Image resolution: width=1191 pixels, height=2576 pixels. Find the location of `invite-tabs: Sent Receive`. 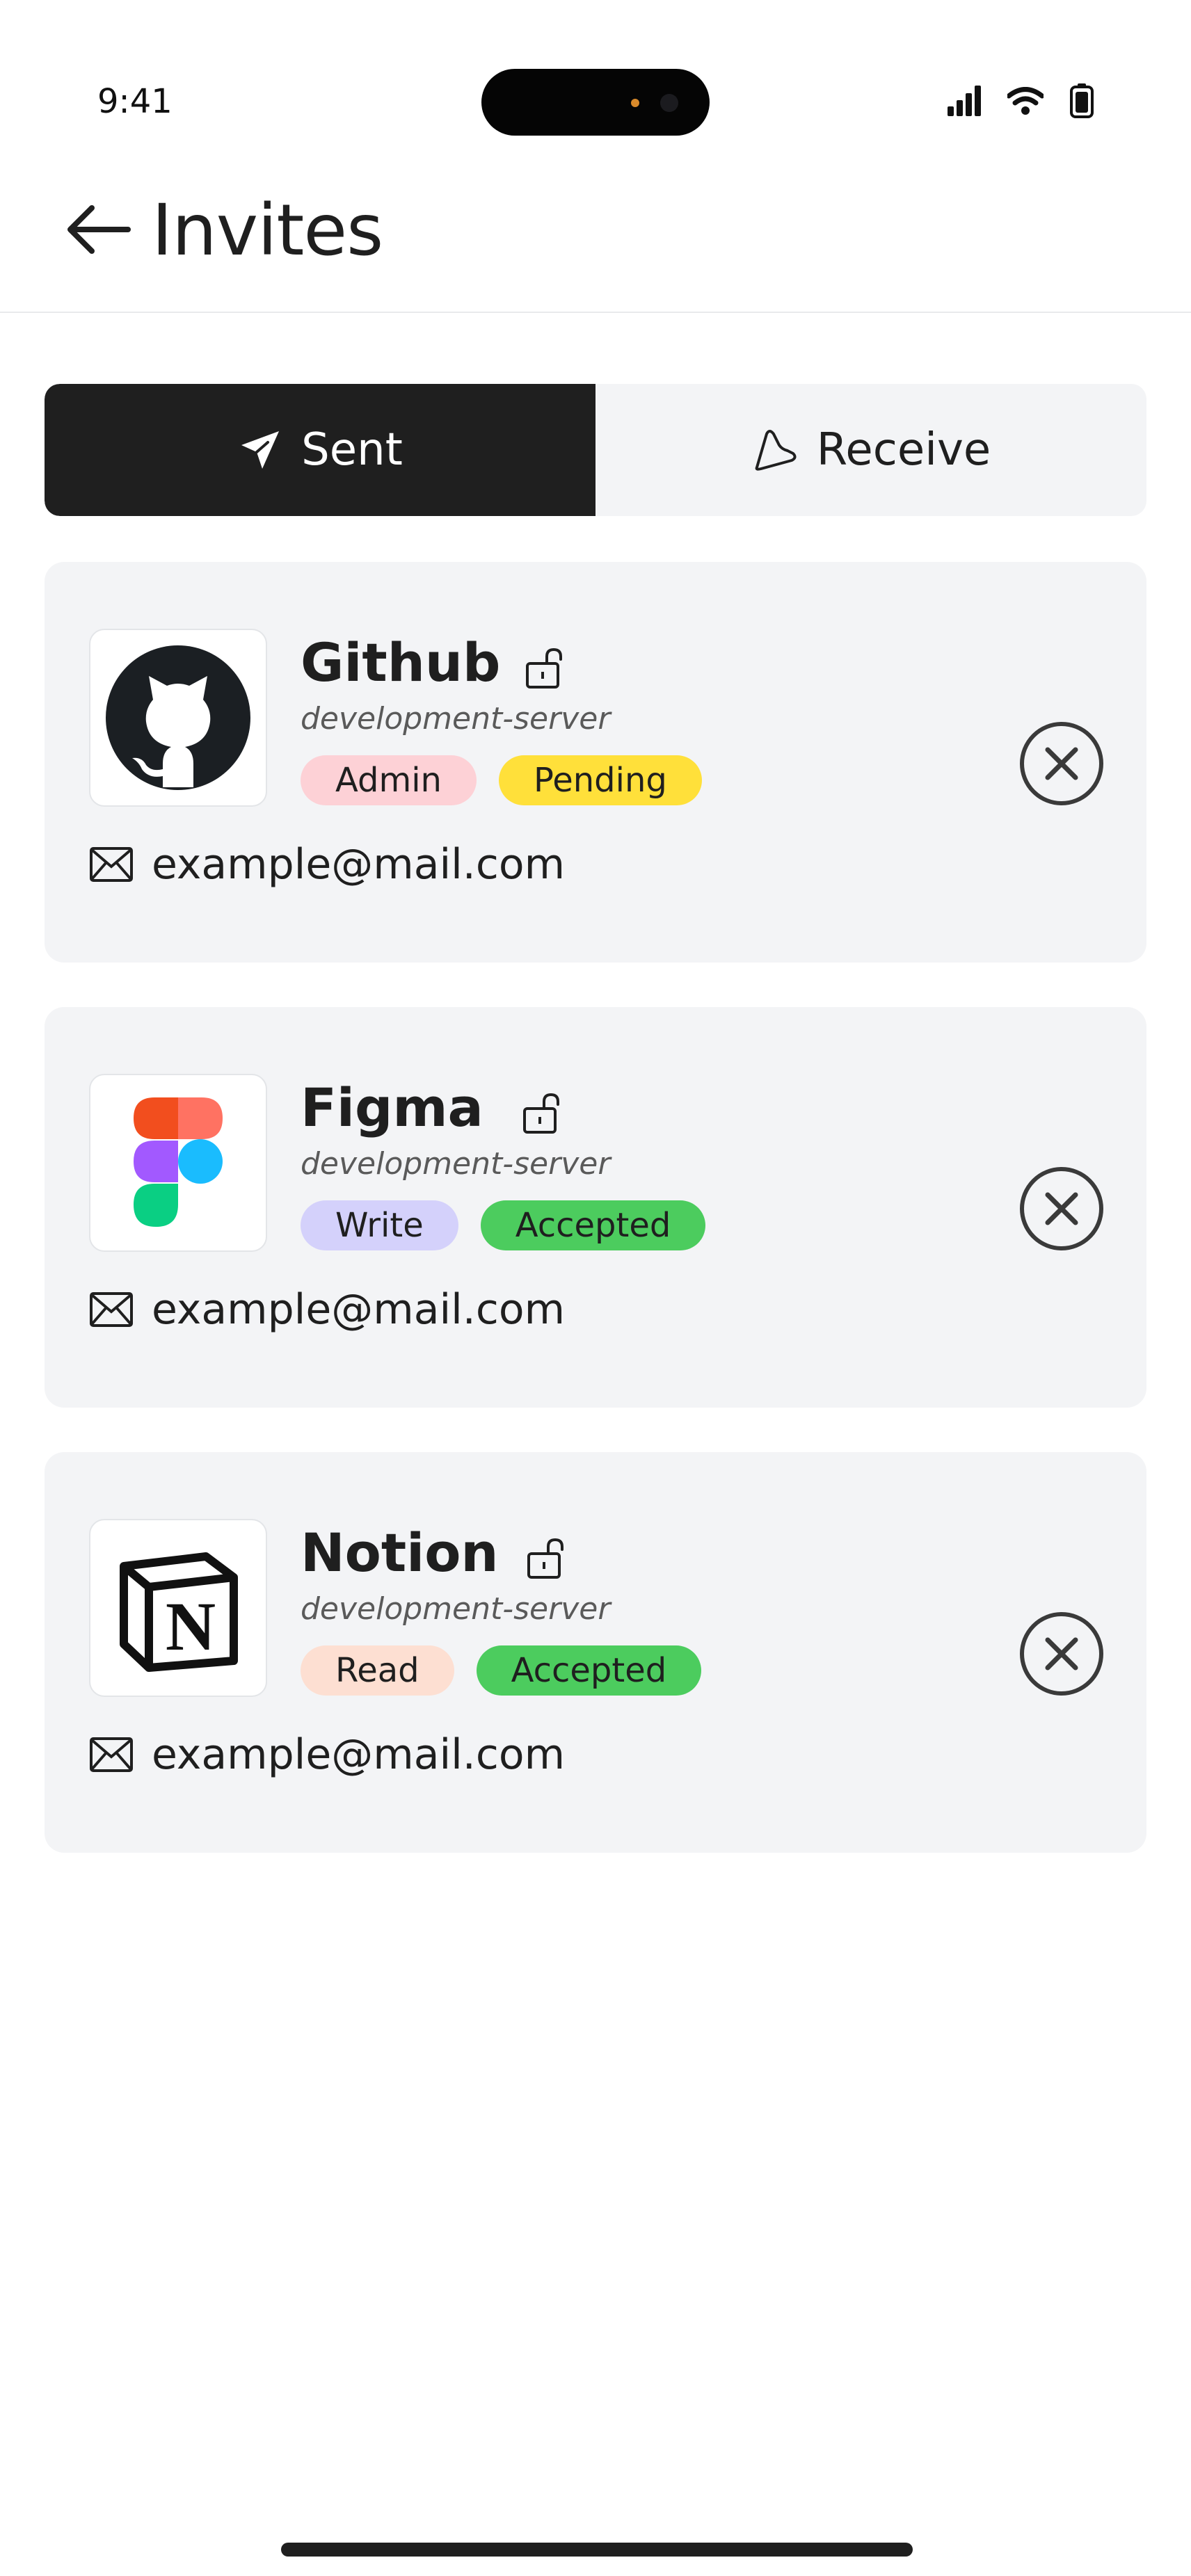

invite-tabs: Sent Receive is located at coordinates (595, 450).